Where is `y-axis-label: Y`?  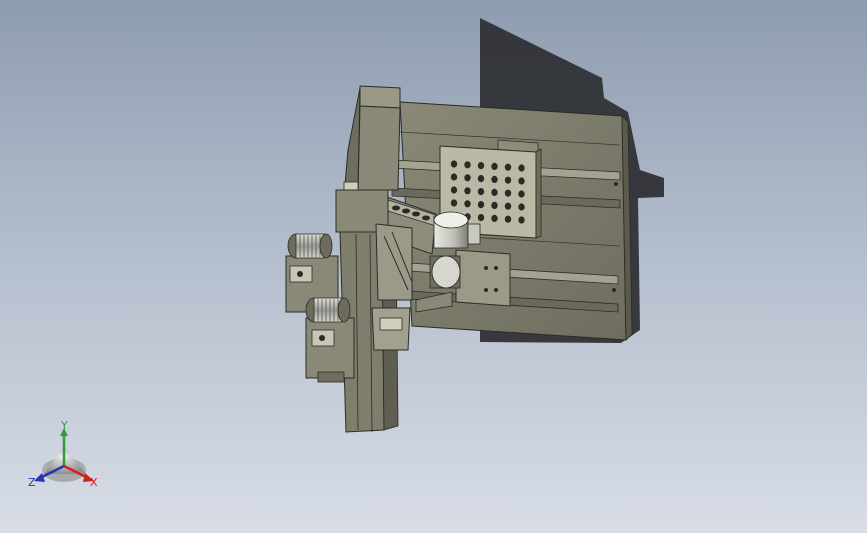 y-axis-label: Y is located at coordinates (64, 426).